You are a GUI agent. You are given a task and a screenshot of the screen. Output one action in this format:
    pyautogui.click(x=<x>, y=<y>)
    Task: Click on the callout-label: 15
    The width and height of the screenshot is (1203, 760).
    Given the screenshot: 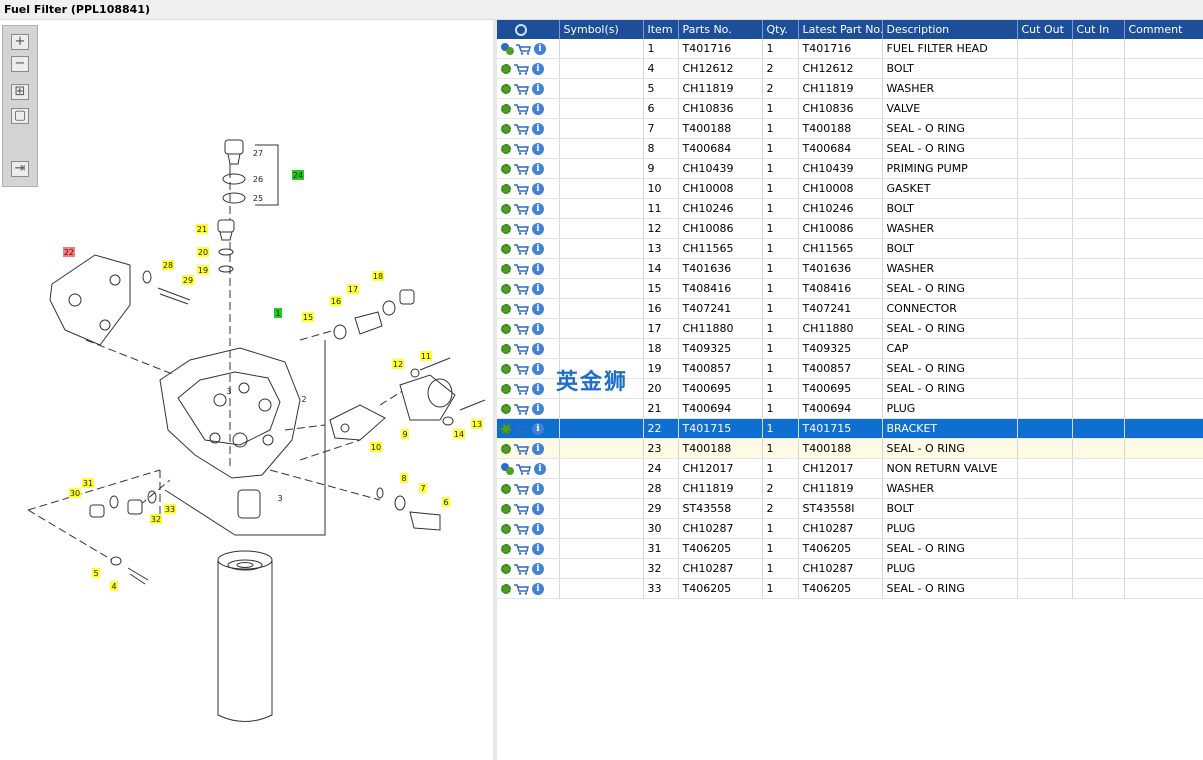 What is the action you would take?
    pyautogui.click(x=308, y=317)
    